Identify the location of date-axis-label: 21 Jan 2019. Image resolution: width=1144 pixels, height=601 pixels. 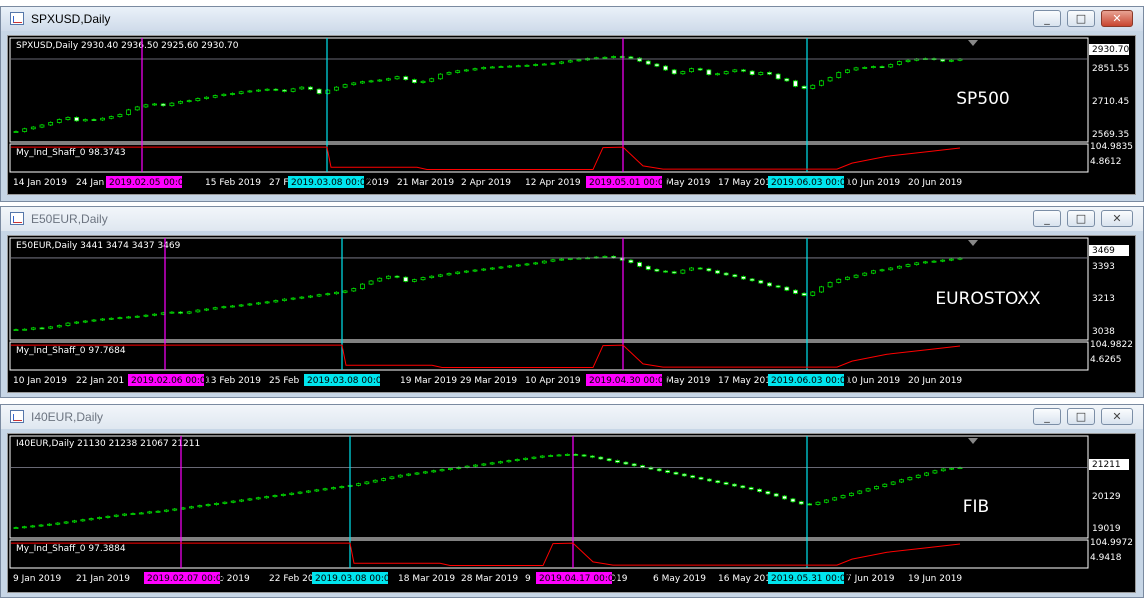
(103, 579).